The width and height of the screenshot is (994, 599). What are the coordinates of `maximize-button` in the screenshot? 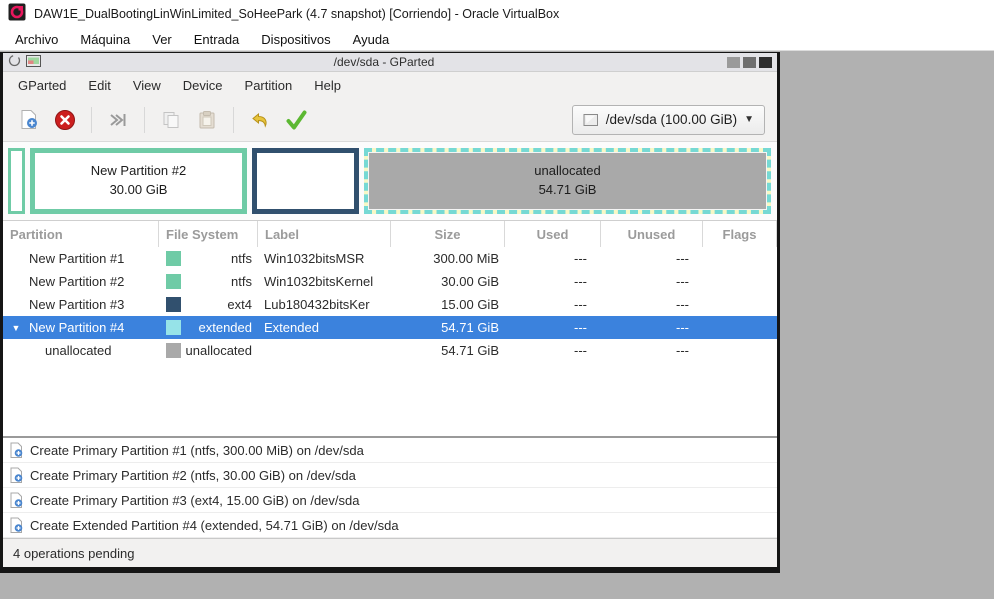 It's located at (749, 62).